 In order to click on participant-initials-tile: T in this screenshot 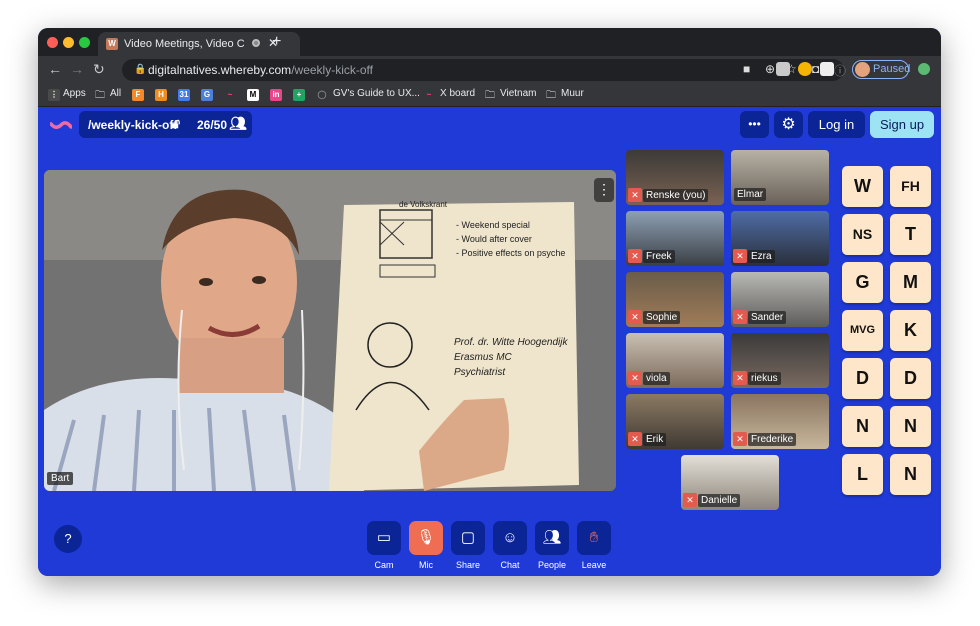, I will do `click(910, 234)`.